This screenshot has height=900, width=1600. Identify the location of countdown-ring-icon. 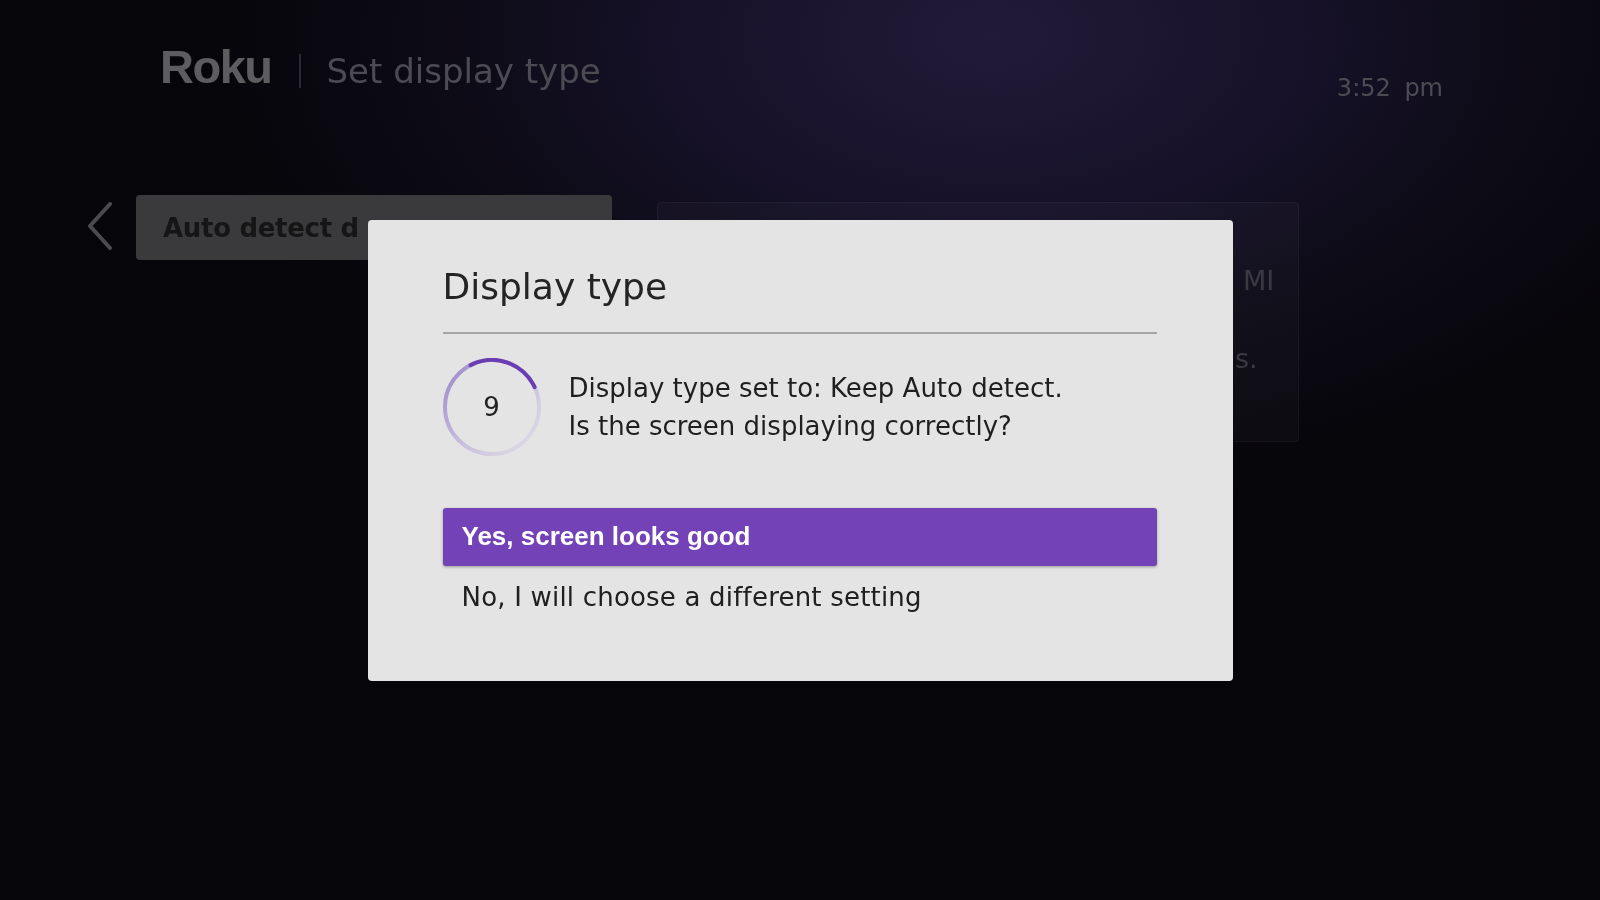
(491, 406).